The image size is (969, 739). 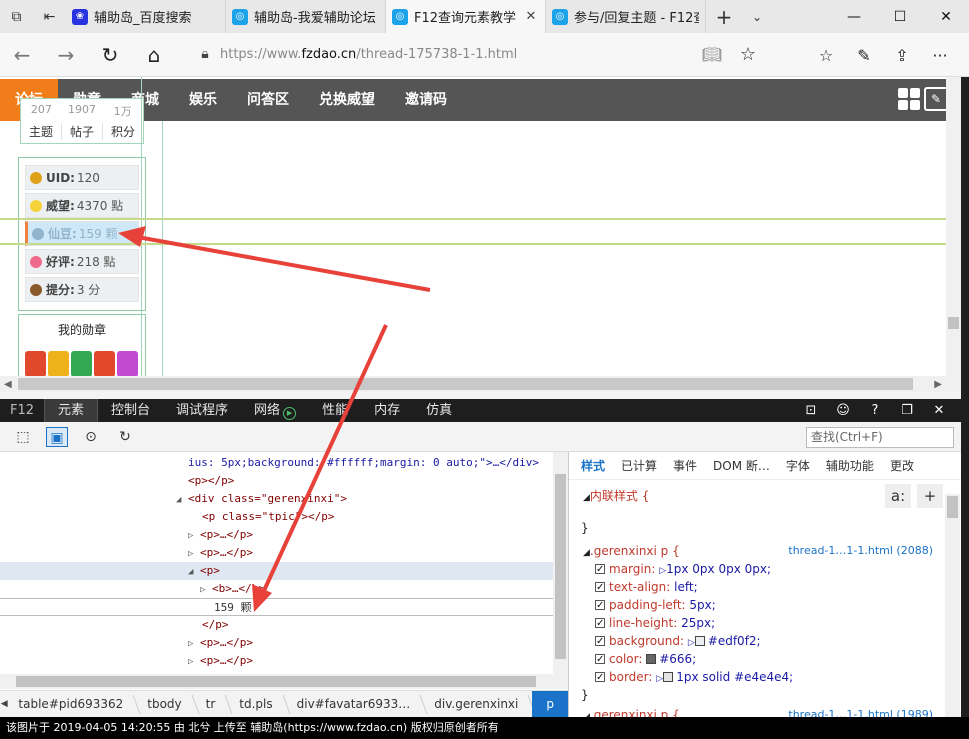 What do you see at coordinates (130, 410) in the screenshot?
I see `tab-console: 控制台` at bounding box center [130, 410].